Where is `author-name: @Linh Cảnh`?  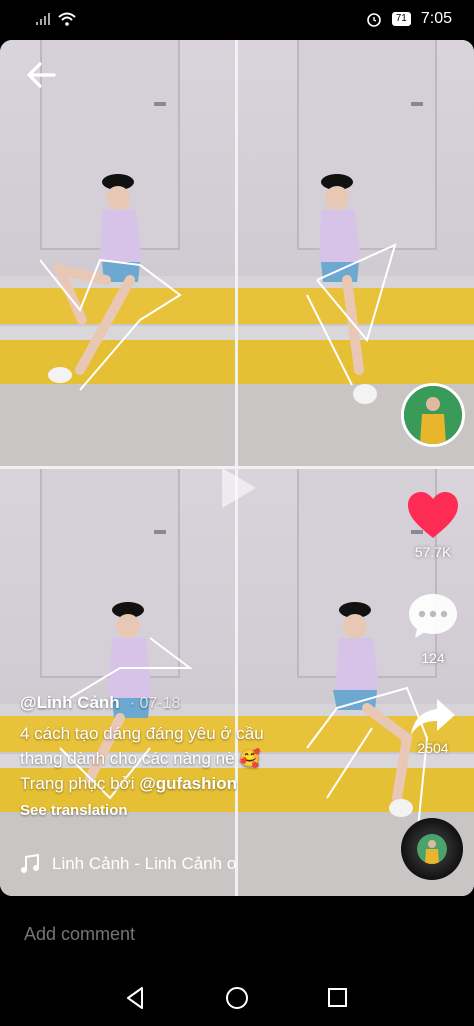 author-name: @Linh Cảnh is located at coordinates (70, 703).